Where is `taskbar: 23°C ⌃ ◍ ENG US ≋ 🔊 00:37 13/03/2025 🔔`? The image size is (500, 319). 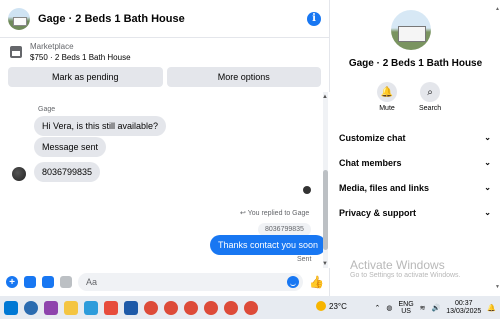
taskbar: 23°C ⌃ ◍ ENG US ≋ 🔊 00:37 13/03/2025 🔔 is located at coordinates (250, 307).